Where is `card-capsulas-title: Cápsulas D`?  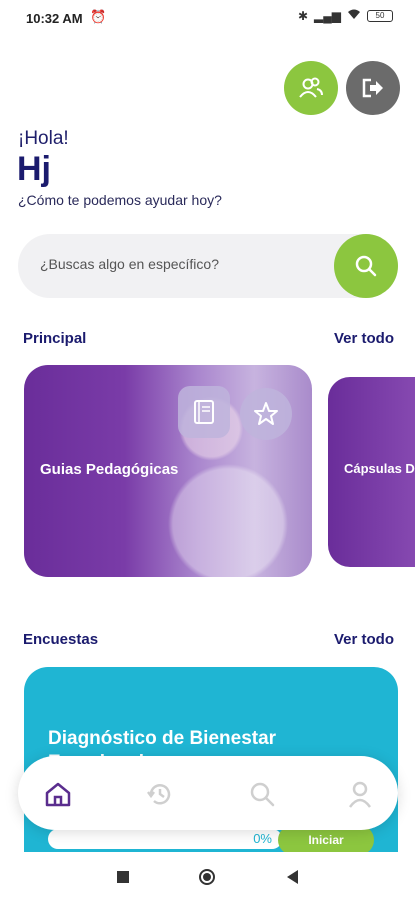
card-capsulas-title: Cápsulas D is located at coordinates (379, 468).